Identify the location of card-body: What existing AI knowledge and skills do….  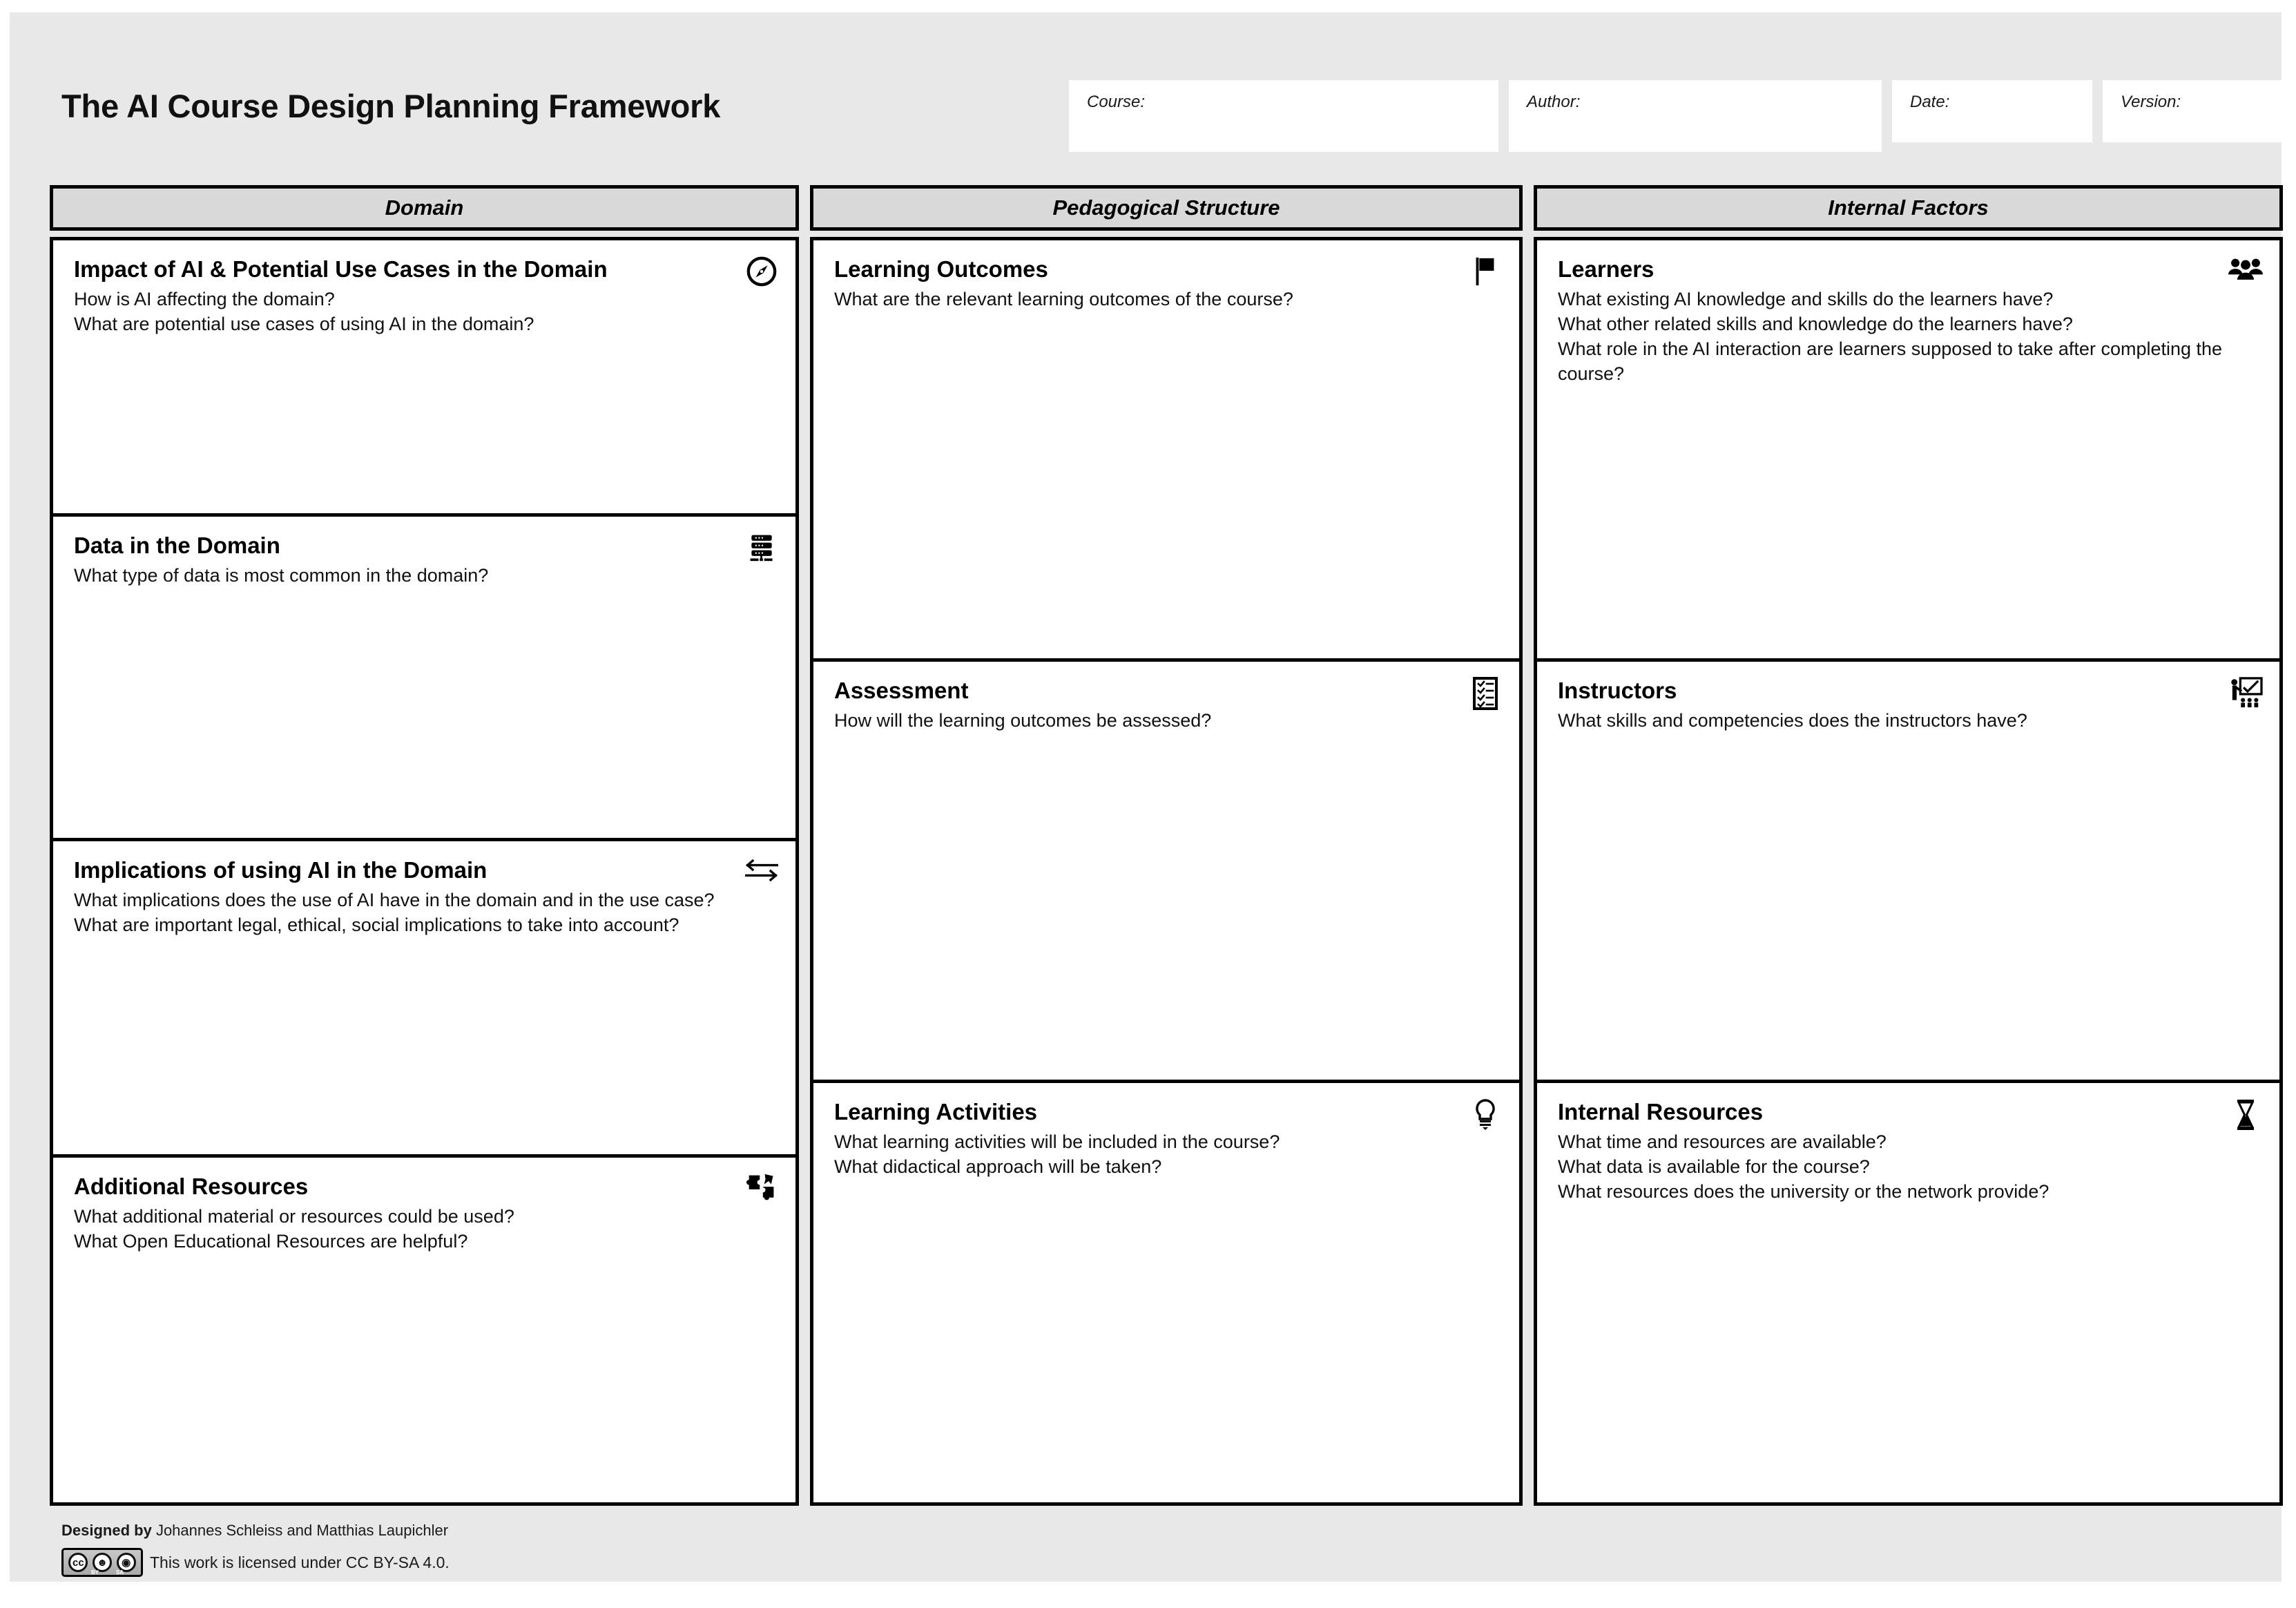
(1909, 337).